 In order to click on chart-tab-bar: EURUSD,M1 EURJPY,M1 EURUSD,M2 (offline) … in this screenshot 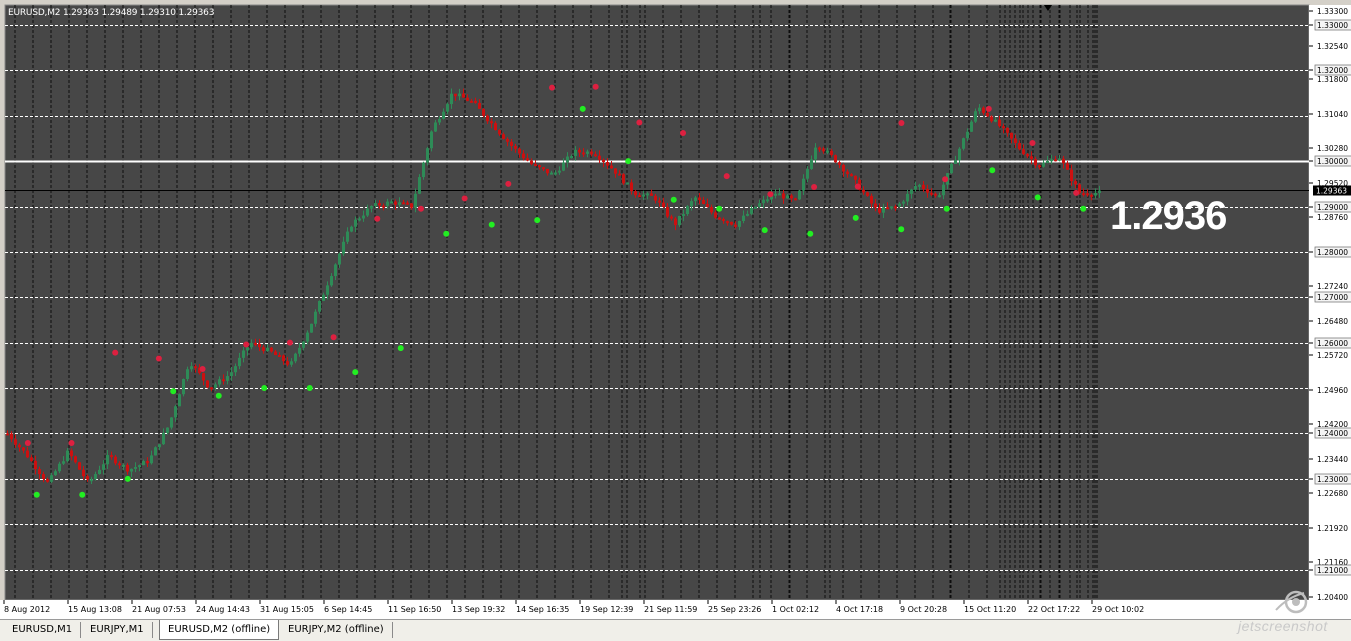, I will do `click(675, 630)`.